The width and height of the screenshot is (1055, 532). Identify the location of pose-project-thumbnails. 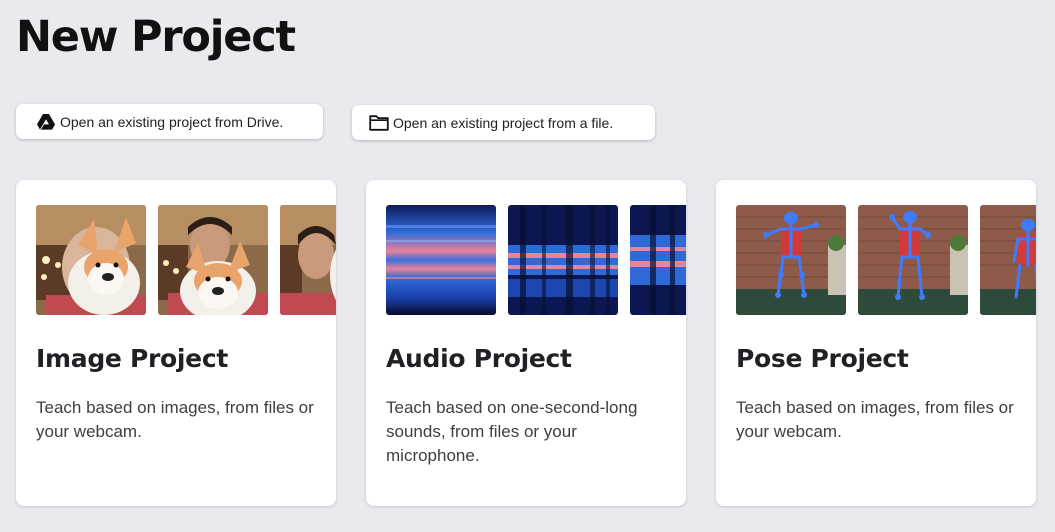
(886, 260).